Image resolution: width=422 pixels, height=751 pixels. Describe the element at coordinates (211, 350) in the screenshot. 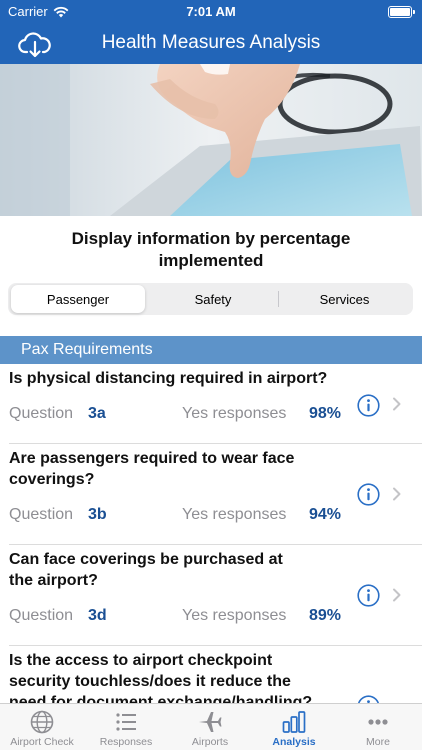

I see `section-header-pax-requirements: Pax Requirements` at that location.